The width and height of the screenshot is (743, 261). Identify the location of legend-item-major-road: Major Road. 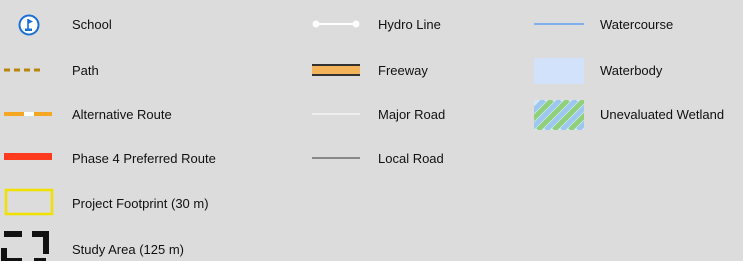
(400, 115).